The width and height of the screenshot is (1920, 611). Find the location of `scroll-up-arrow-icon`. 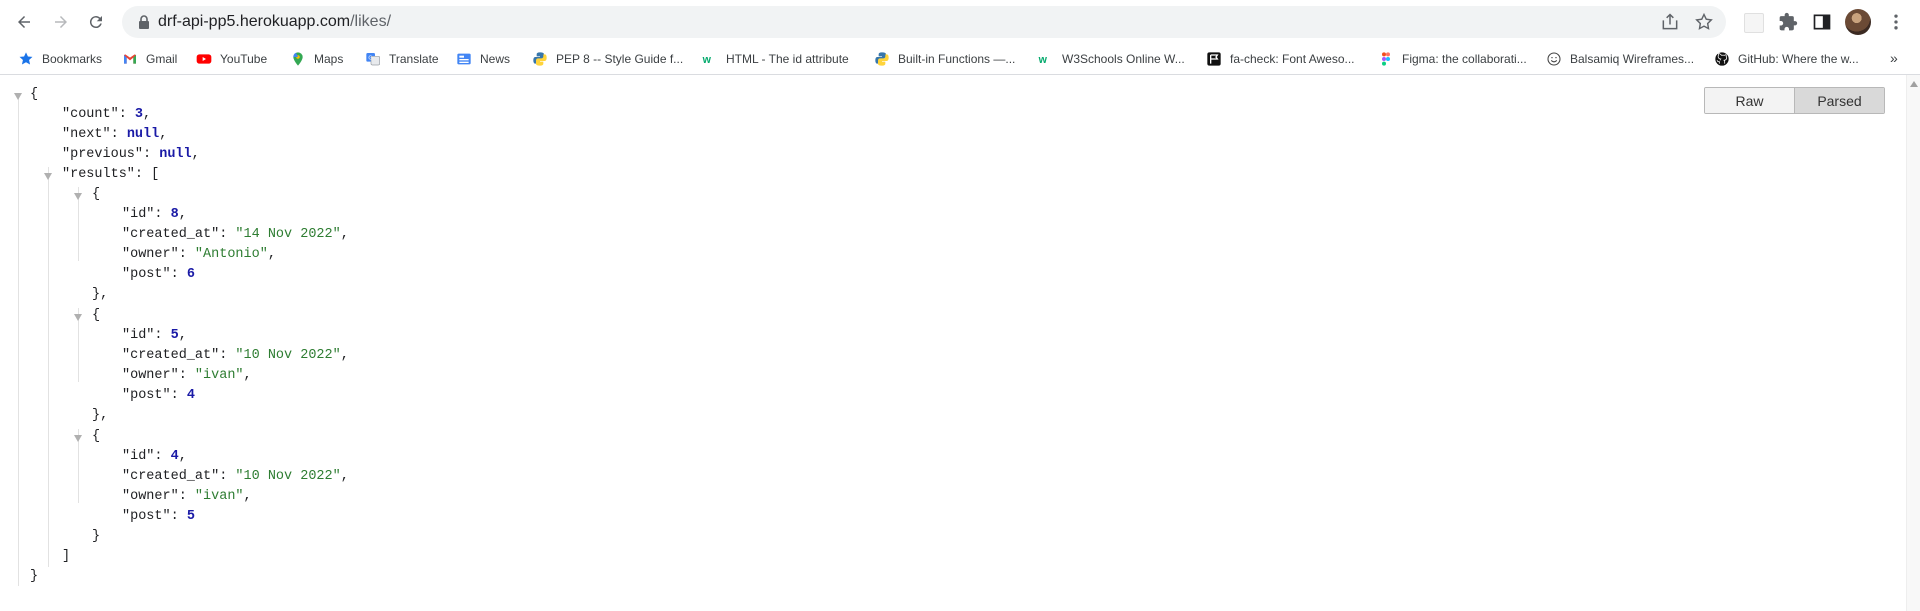

scroll-up-arrow-icon is located at coordinates (1914, 84).